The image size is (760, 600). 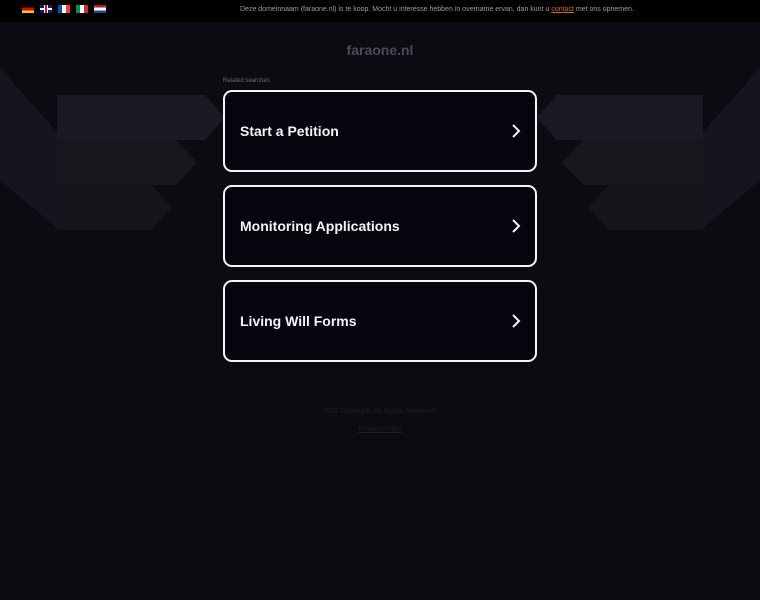 I want to click on copyright-text: 2022 Copyright. All Rights Reserved., so click(x=380, y=411).